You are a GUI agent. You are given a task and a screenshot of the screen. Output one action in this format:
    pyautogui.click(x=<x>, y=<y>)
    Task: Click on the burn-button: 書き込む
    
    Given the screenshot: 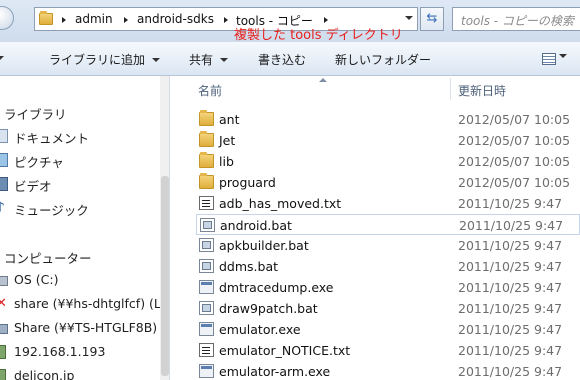 What is the action you would take?
    pyautogui.click(x=282, y=59)
    